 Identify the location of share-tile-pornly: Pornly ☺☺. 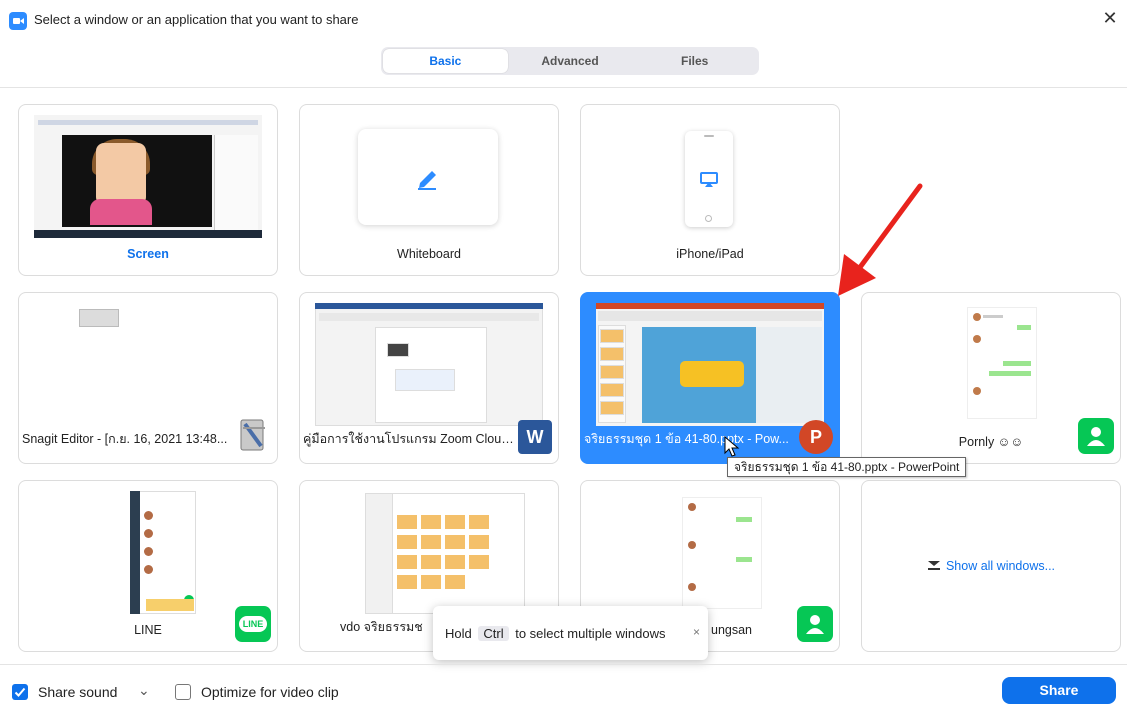
(991, 378).